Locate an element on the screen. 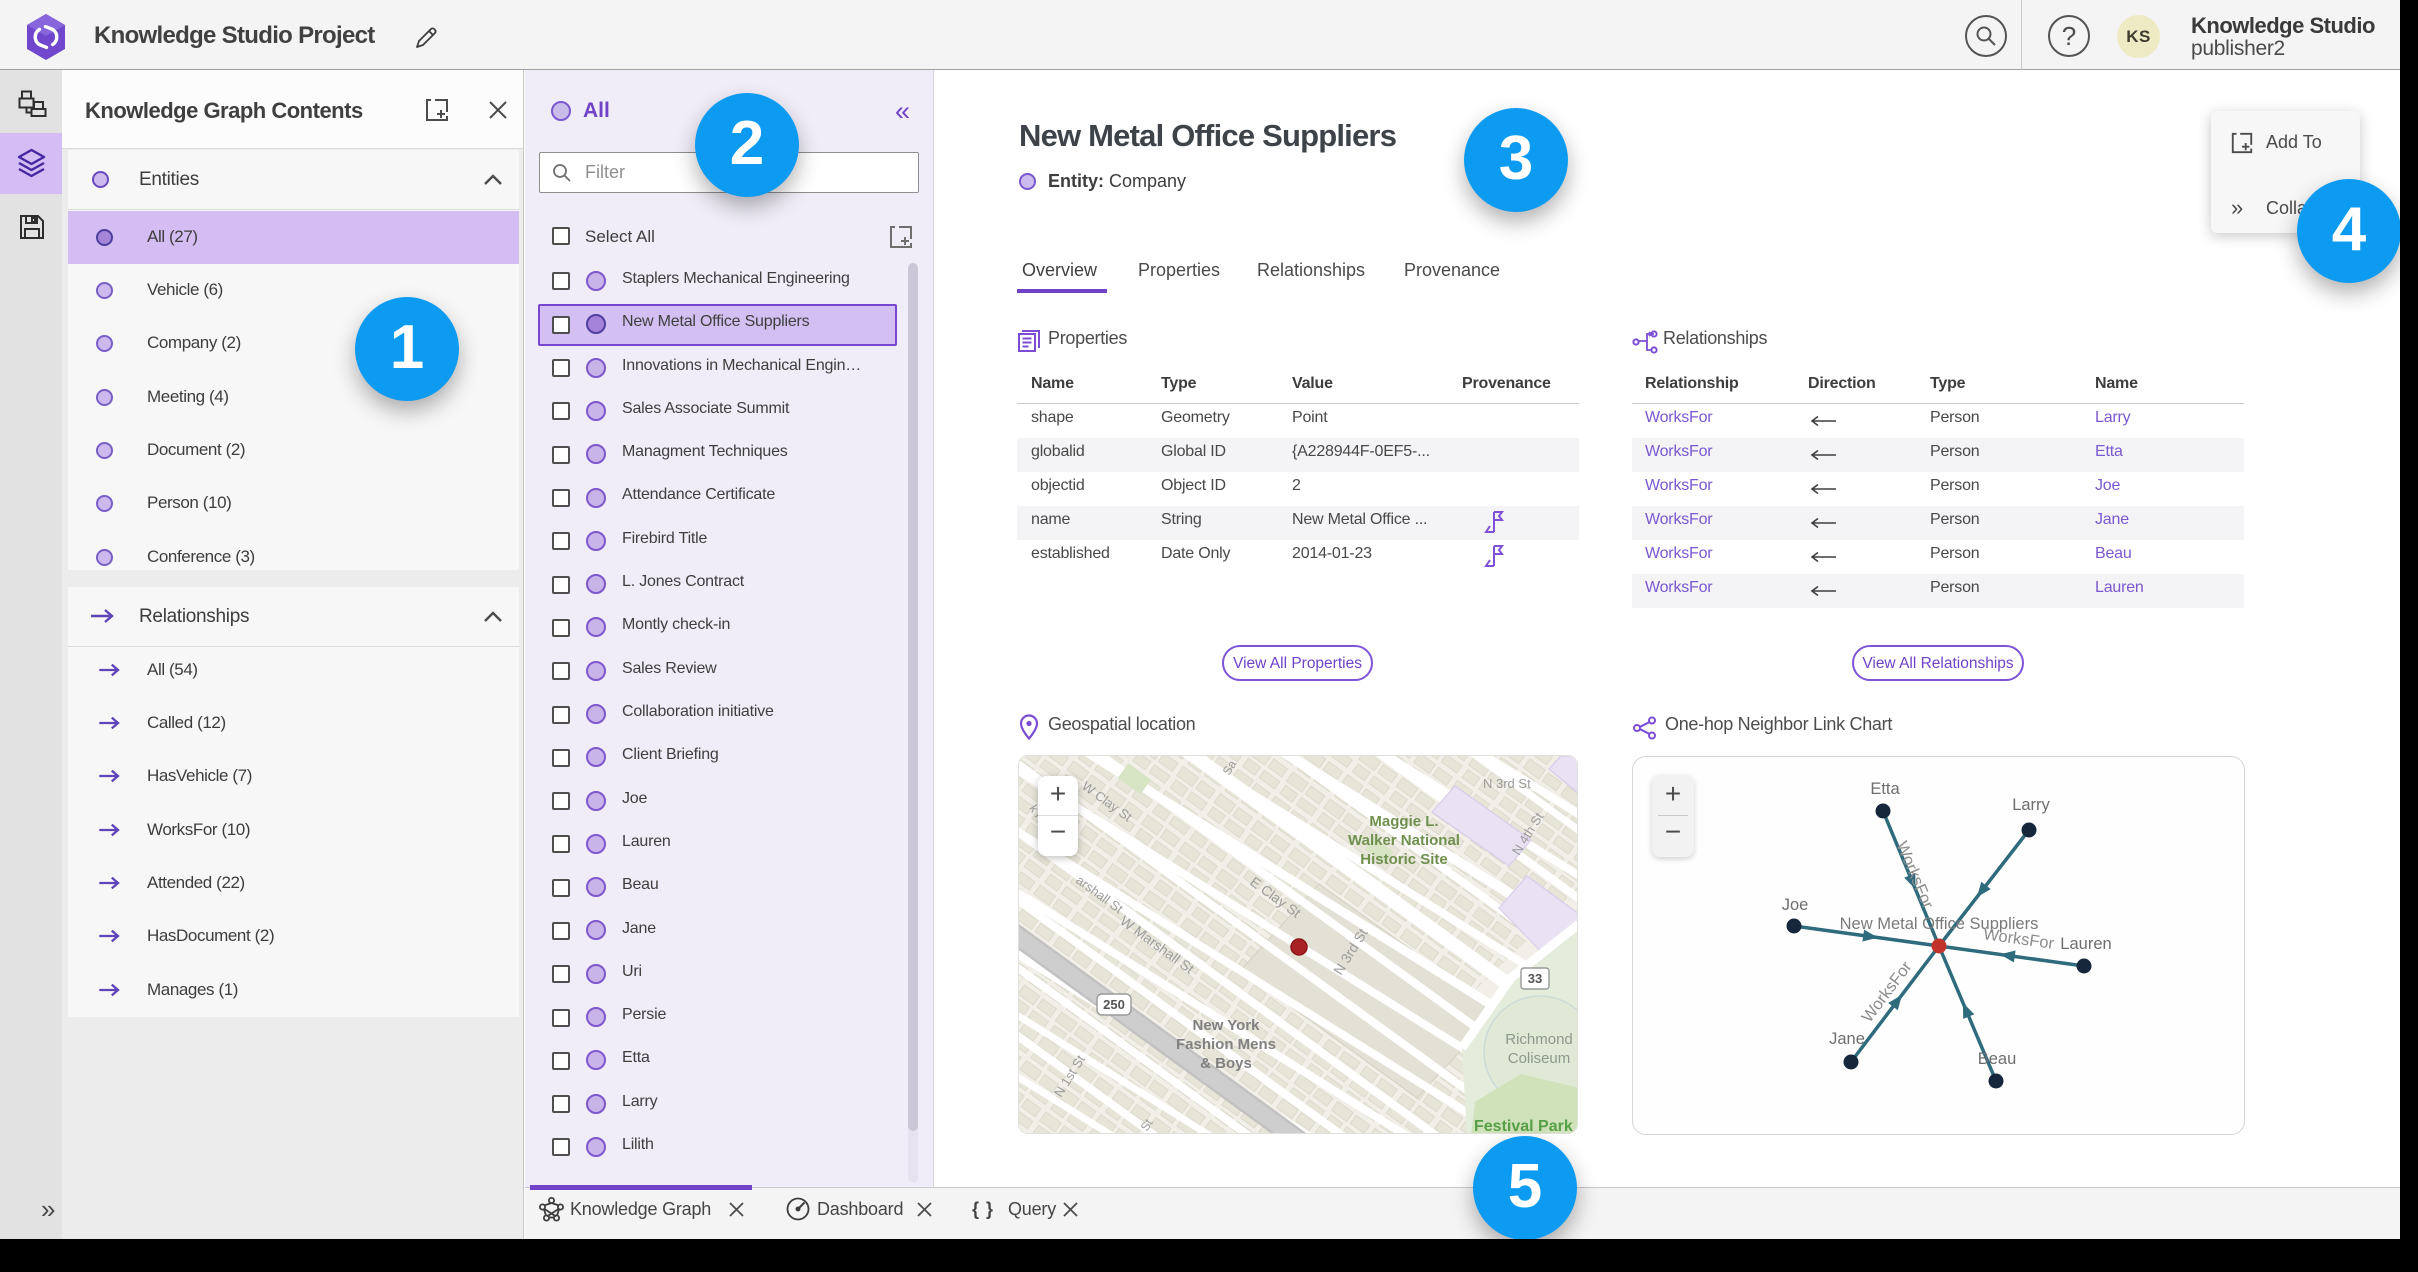 The image size is (2418, 1272). svg-text: Joe is located at coordinates (1795, 905).